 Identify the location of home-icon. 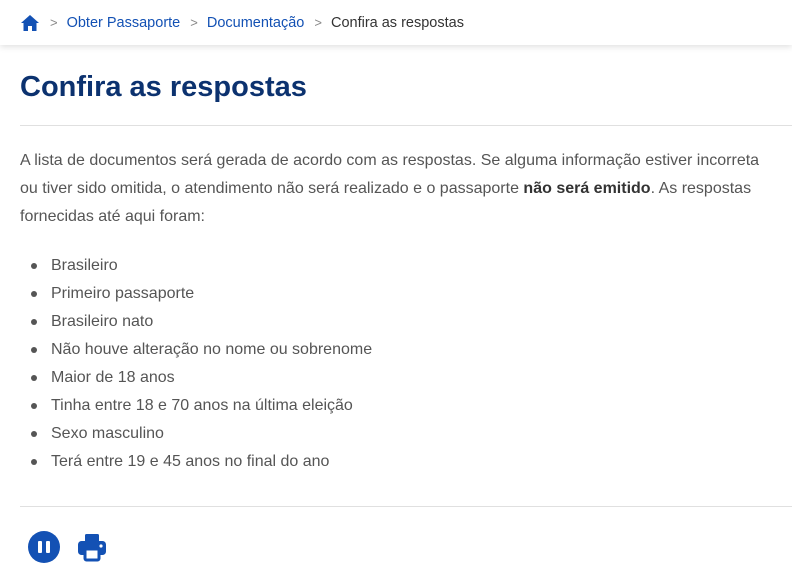
(30, 23).